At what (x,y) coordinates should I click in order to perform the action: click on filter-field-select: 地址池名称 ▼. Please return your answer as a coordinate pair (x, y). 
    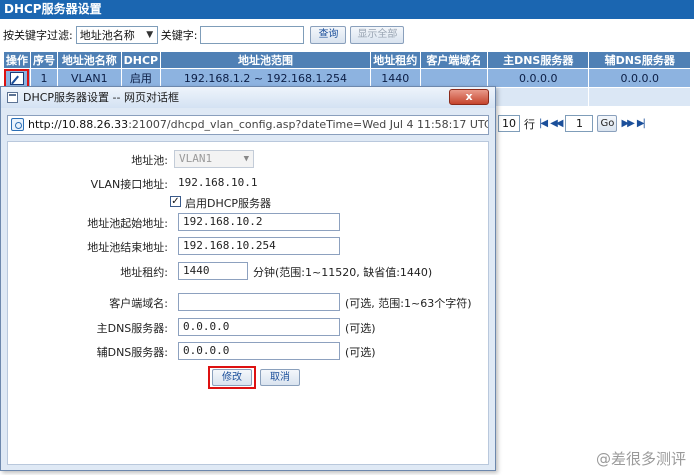
    Looking at the image, I should click on (116, 35).